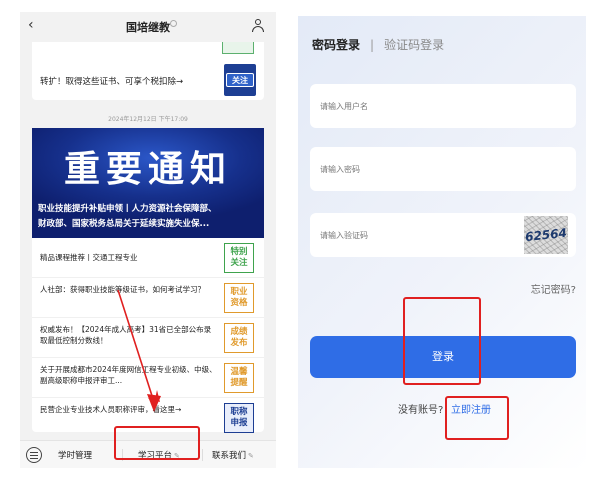 The height and width of the screenshot is (480, 600). Describe the element at coordinates (414, 45) in the screenshot. I see `tab-sms-login: 验证码登录` at that location.